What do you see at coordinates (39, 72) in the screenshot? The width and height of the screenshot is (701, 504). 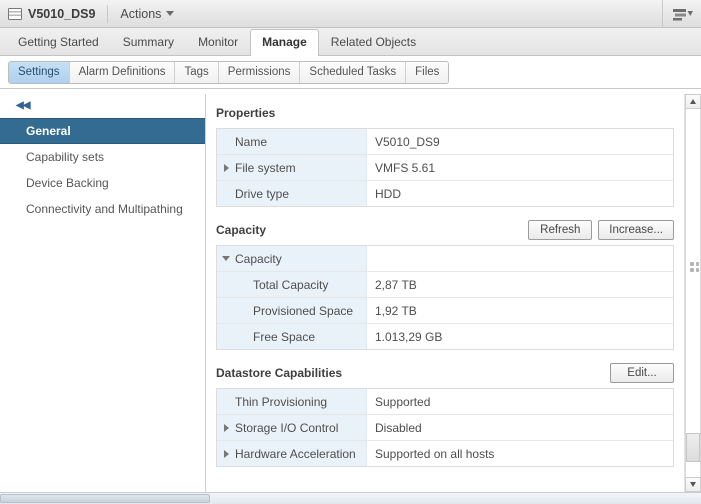 I see `tab-settings: Settings` at bounding box center [39, 72].